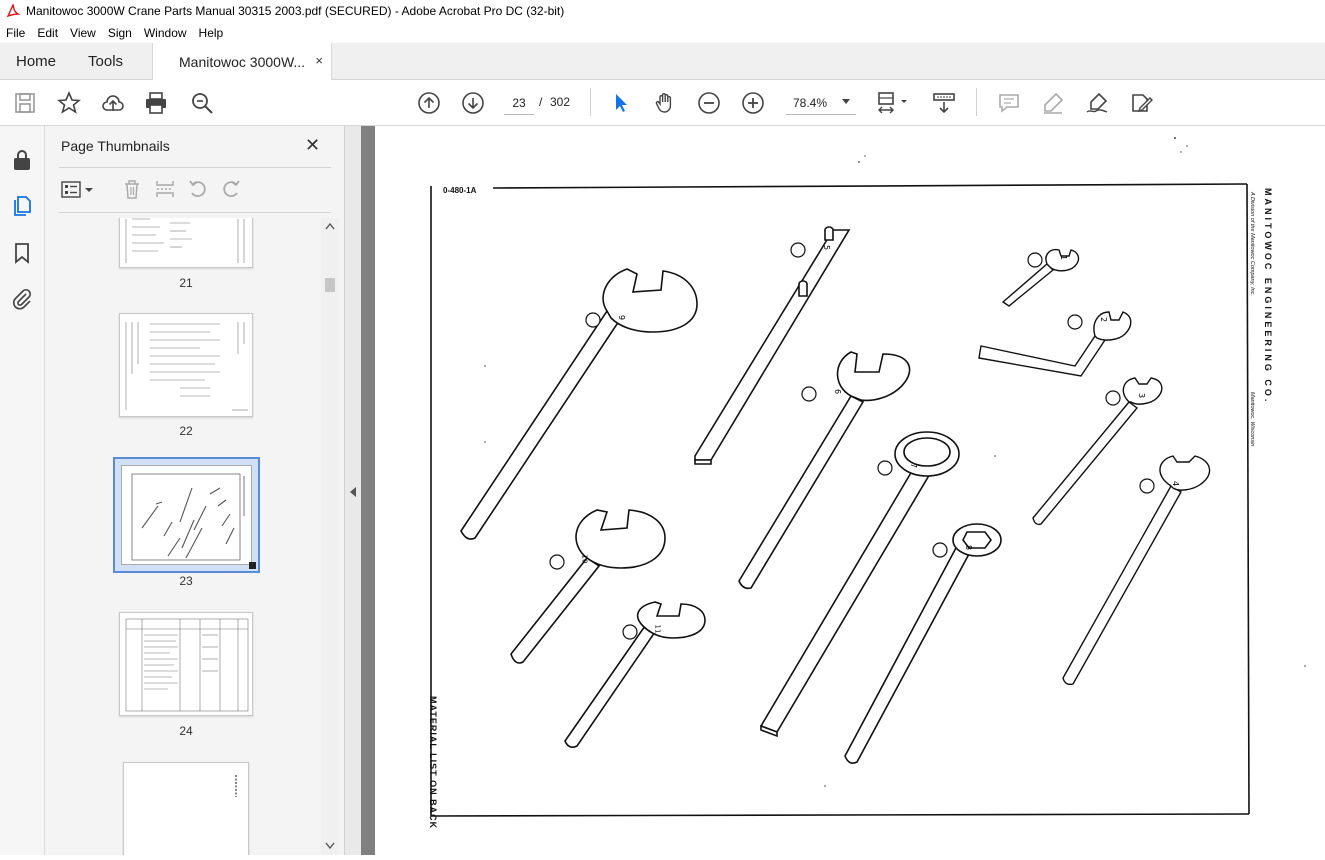 The height and width of the screenshot is (860, 1325). I want to click on thumbnail-page-22-preview, so click(186, 366).